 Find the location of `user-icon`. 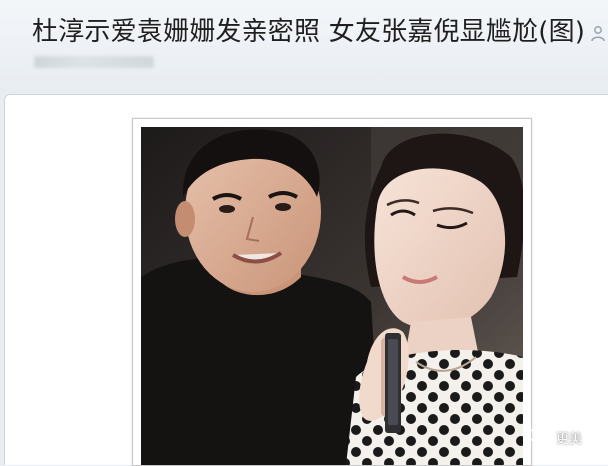

user-icon is located at coordinates (599, 34).